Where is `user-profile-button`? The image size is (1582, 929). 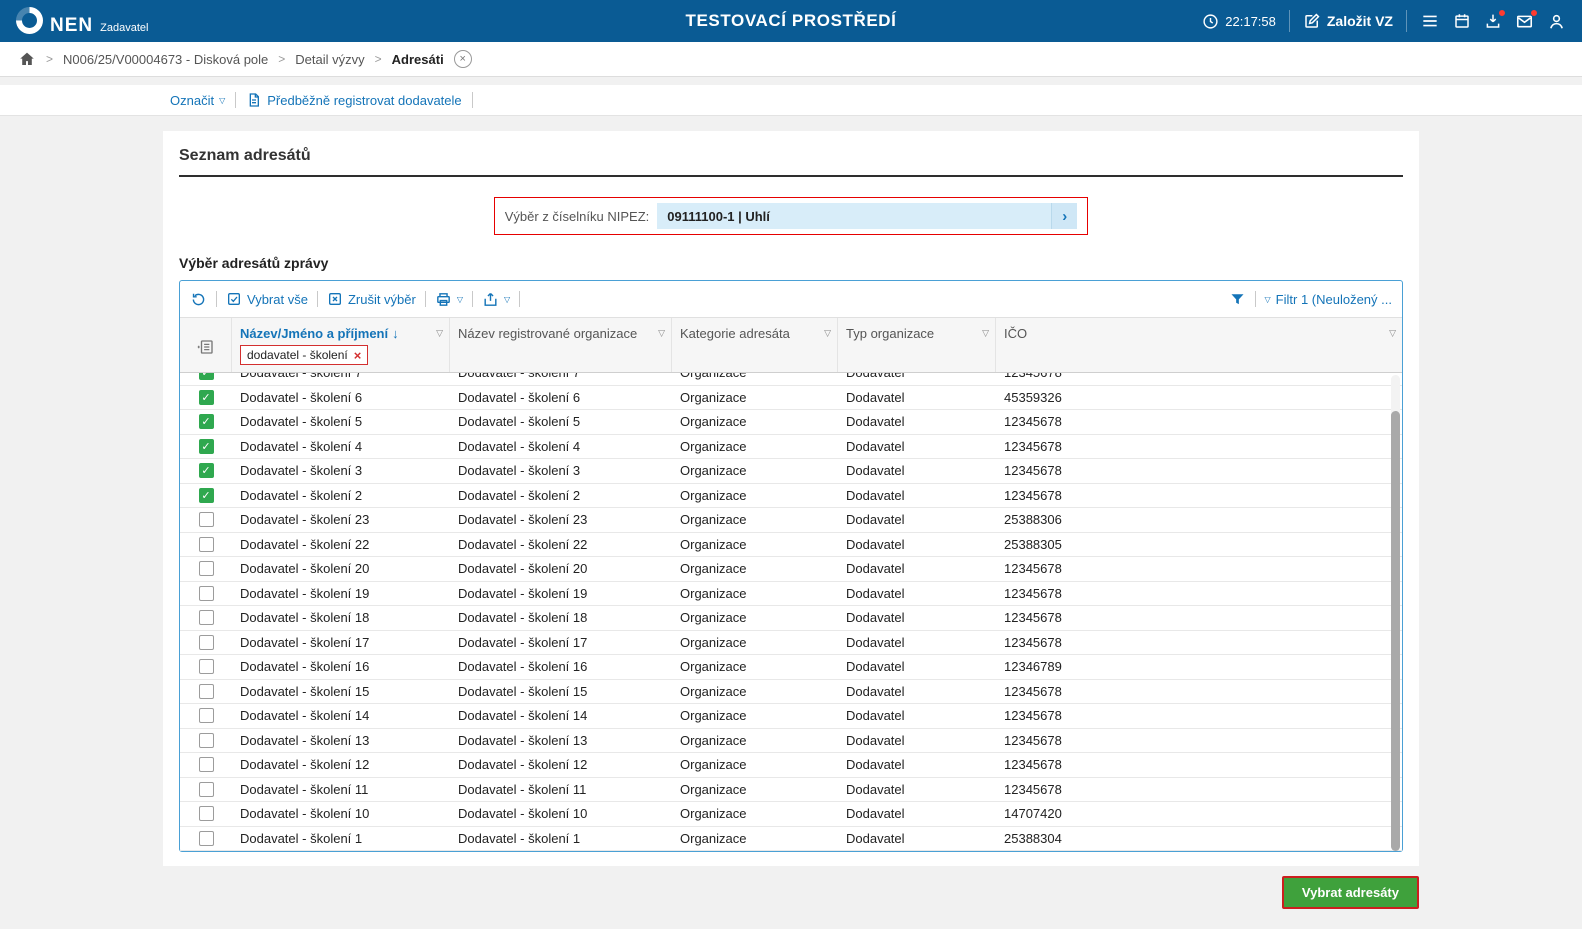
user-profile-button is located at coordinates (1556, 21).